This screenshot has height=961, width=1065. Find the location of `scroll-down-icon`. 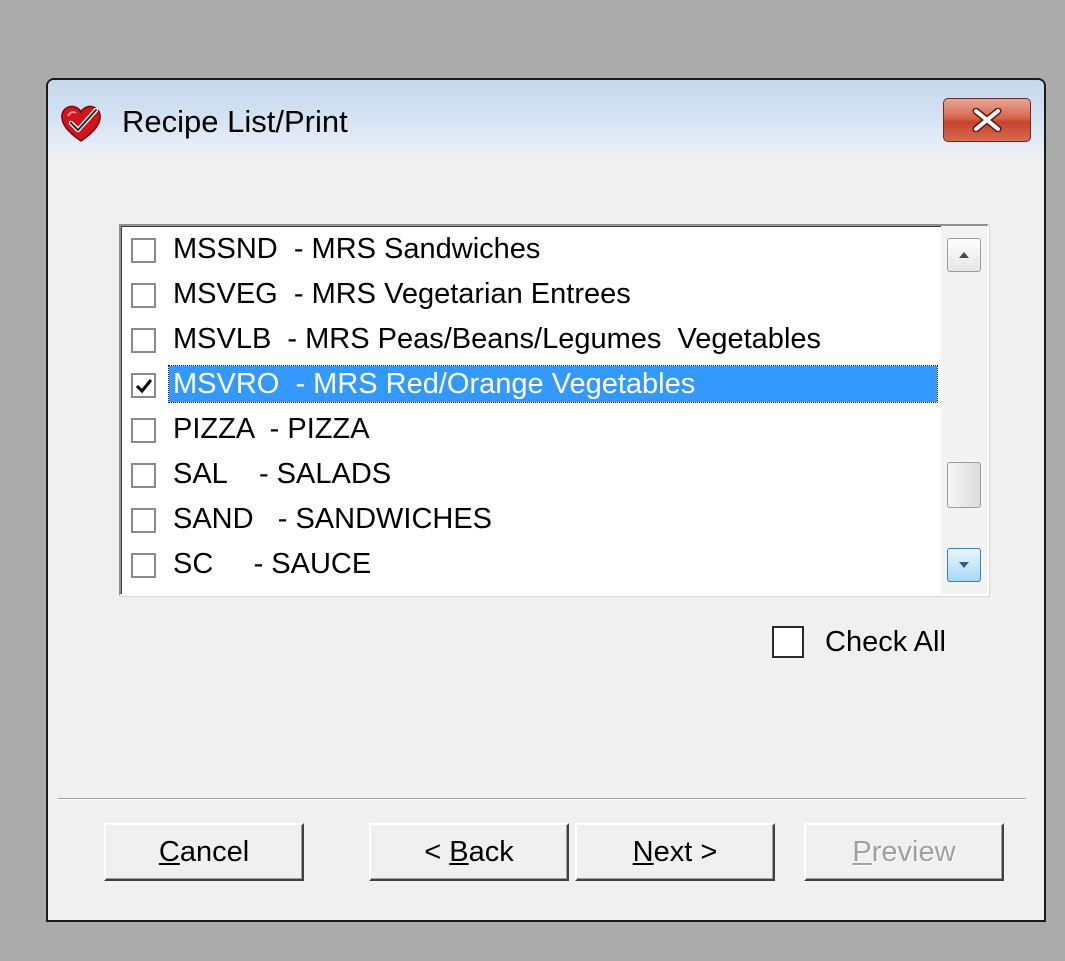

scroll-down-icon is located at coordinates (964, 565).